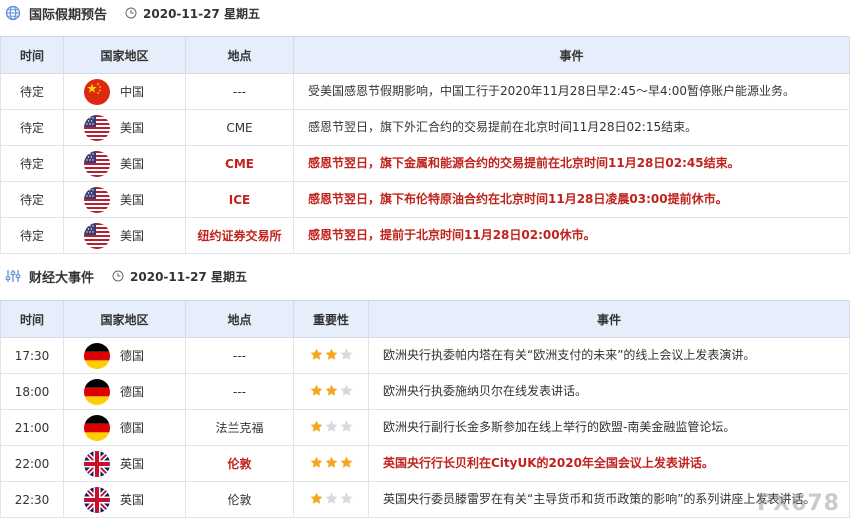 This screenshot has width=850, height=530. What do you see at coordinates (32, 463) in the screenshot?
I see `time-cell: 22:00` at bounding box center [32, 463].